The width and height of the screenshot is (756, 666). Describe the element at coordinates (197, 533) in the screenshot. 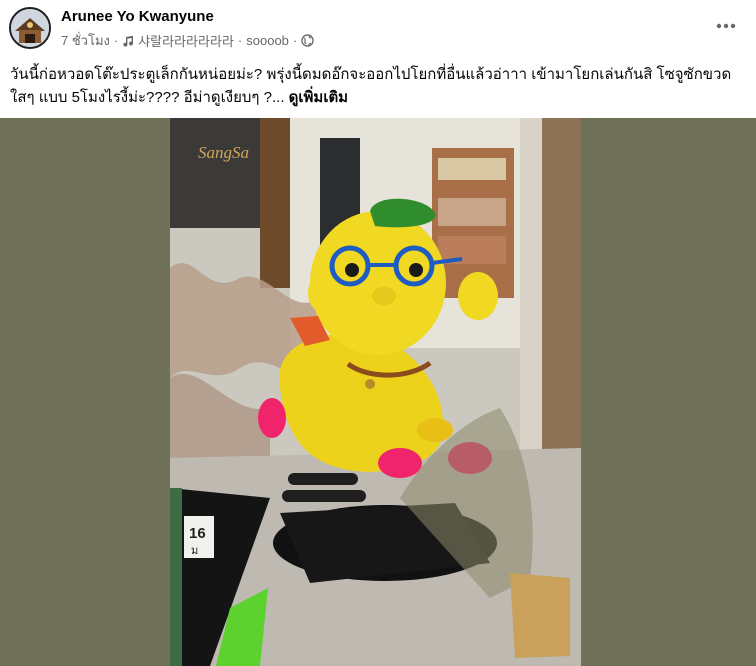

I see `price-label-number: 16` at that location.